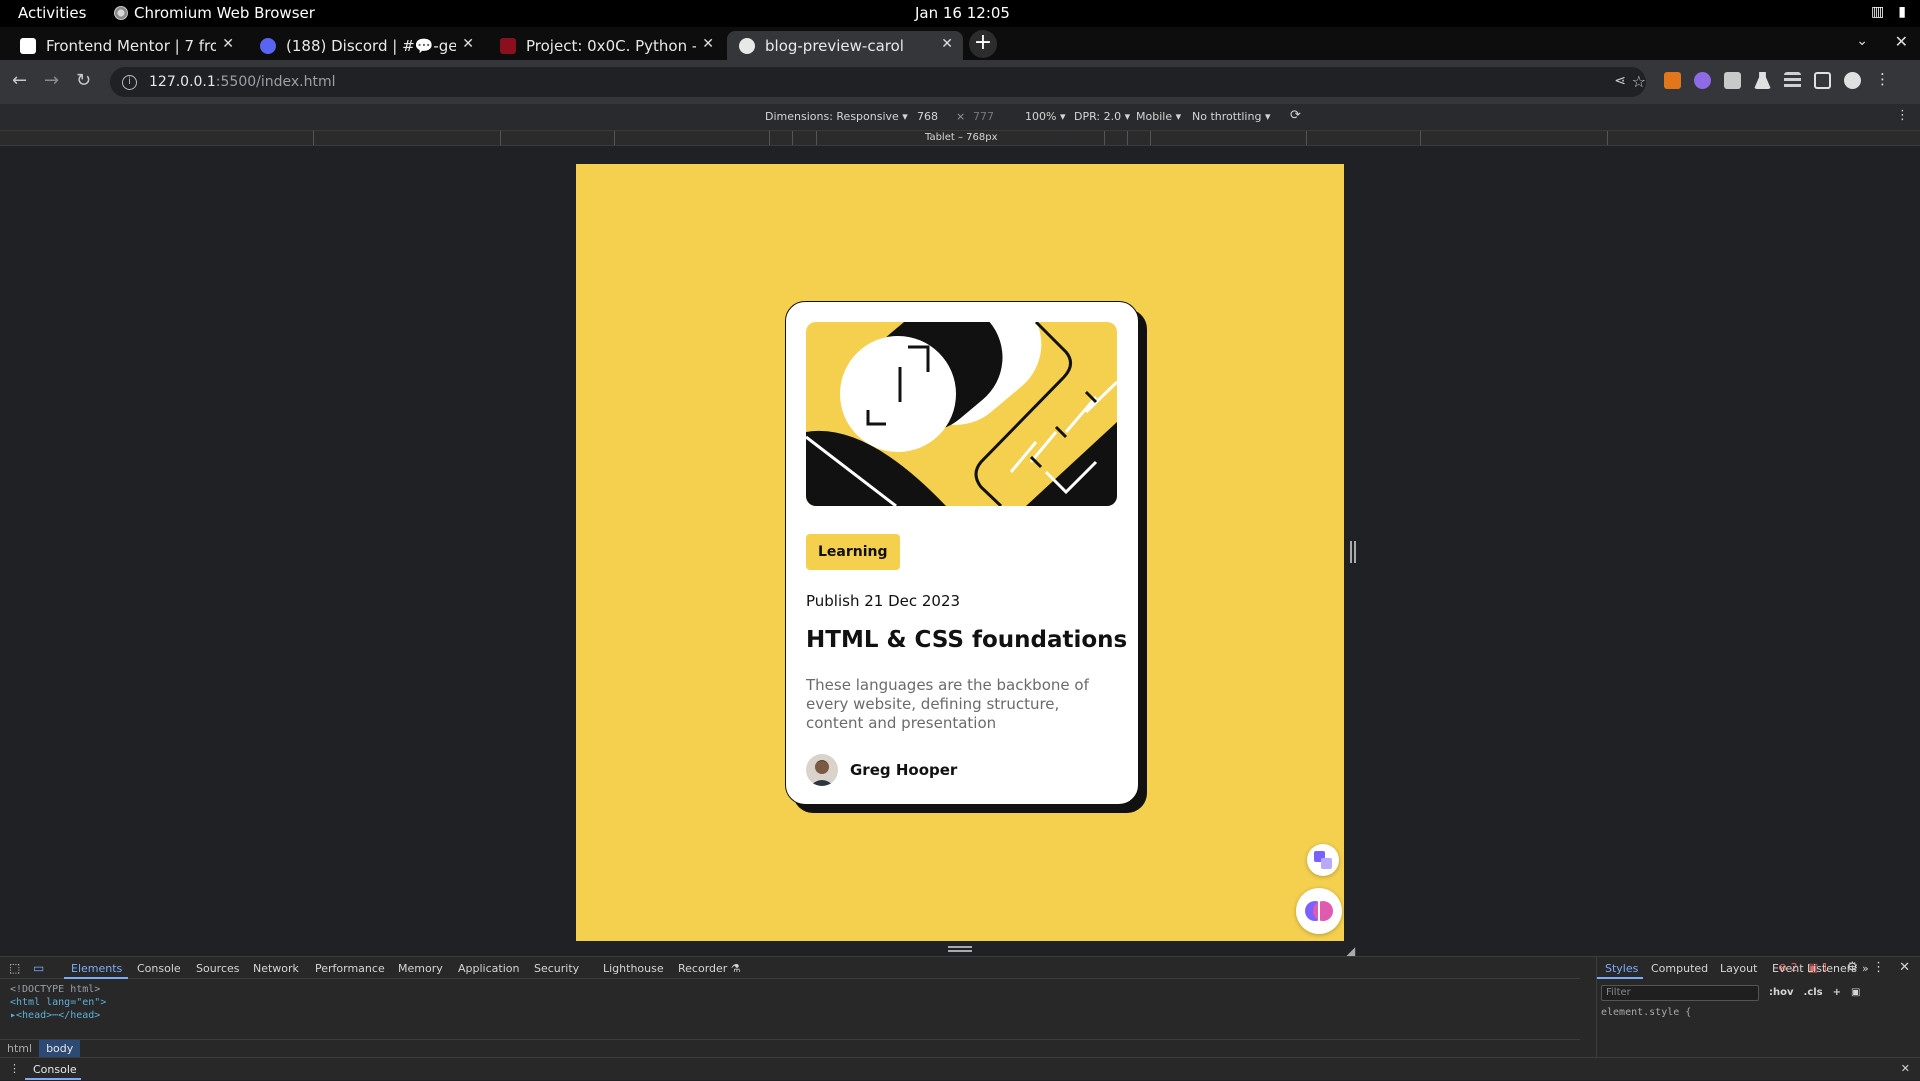 The image size is (1920, 1081). Describe the element at coordinates (1319, 911) in the screenshot. I see `ai-assistant-button` at that location.